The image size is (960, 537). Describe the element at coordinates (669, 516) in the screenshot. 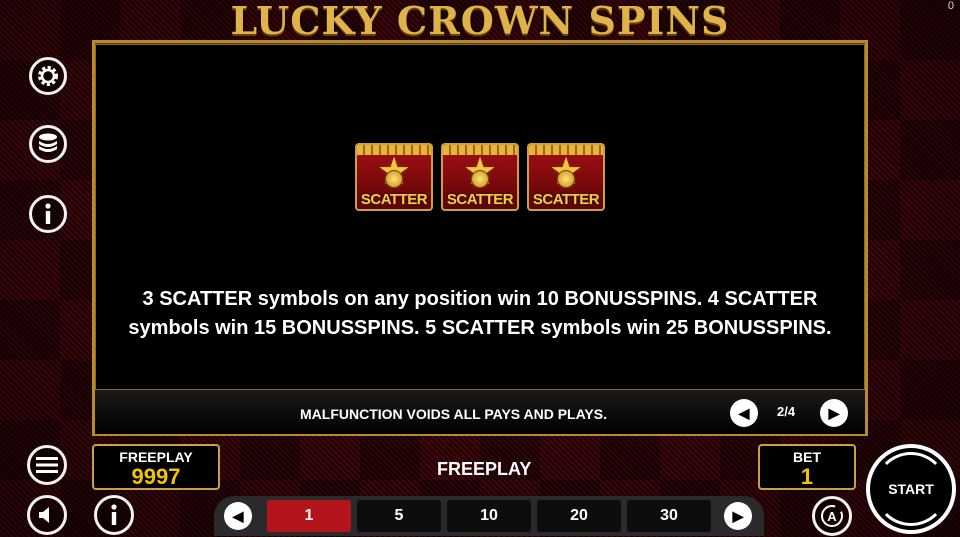

I see `bet-option-30: 30` at that location.